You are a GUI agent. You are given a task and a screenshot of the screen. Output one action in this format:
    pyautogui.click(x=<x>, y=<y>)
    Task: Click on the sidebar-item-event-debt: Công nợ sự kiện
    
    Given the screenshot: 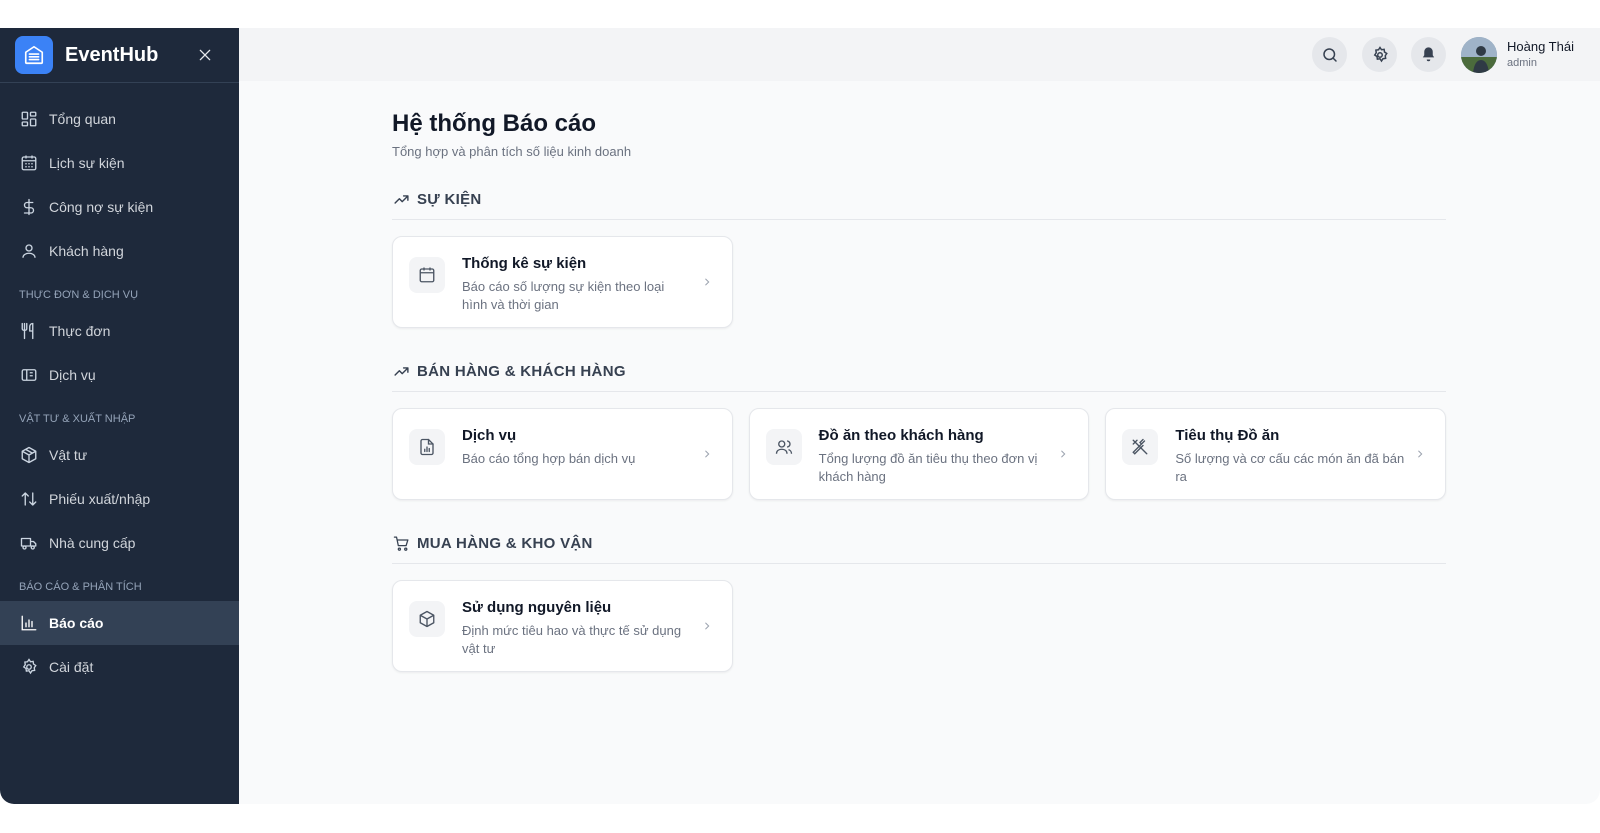 What is the action you would take?
    pyautogui.click(x=119, y=207)
    